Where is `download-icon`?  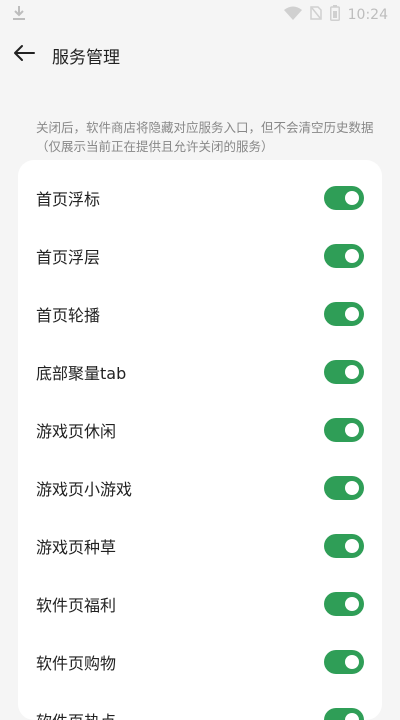 download-icon is located at coordinates (19, 15).